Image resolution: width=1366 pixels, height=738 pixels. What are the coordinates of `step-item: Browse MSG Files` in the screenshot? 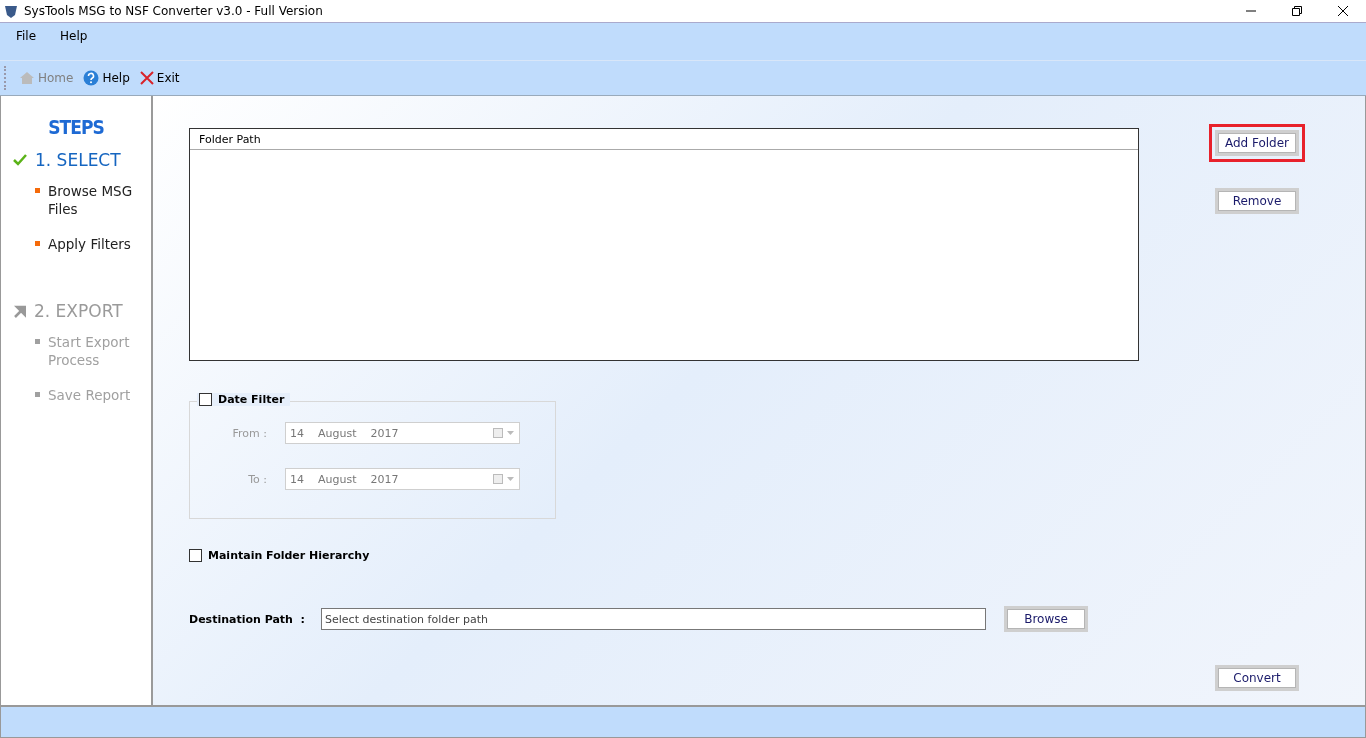 It's located at (91, 200).